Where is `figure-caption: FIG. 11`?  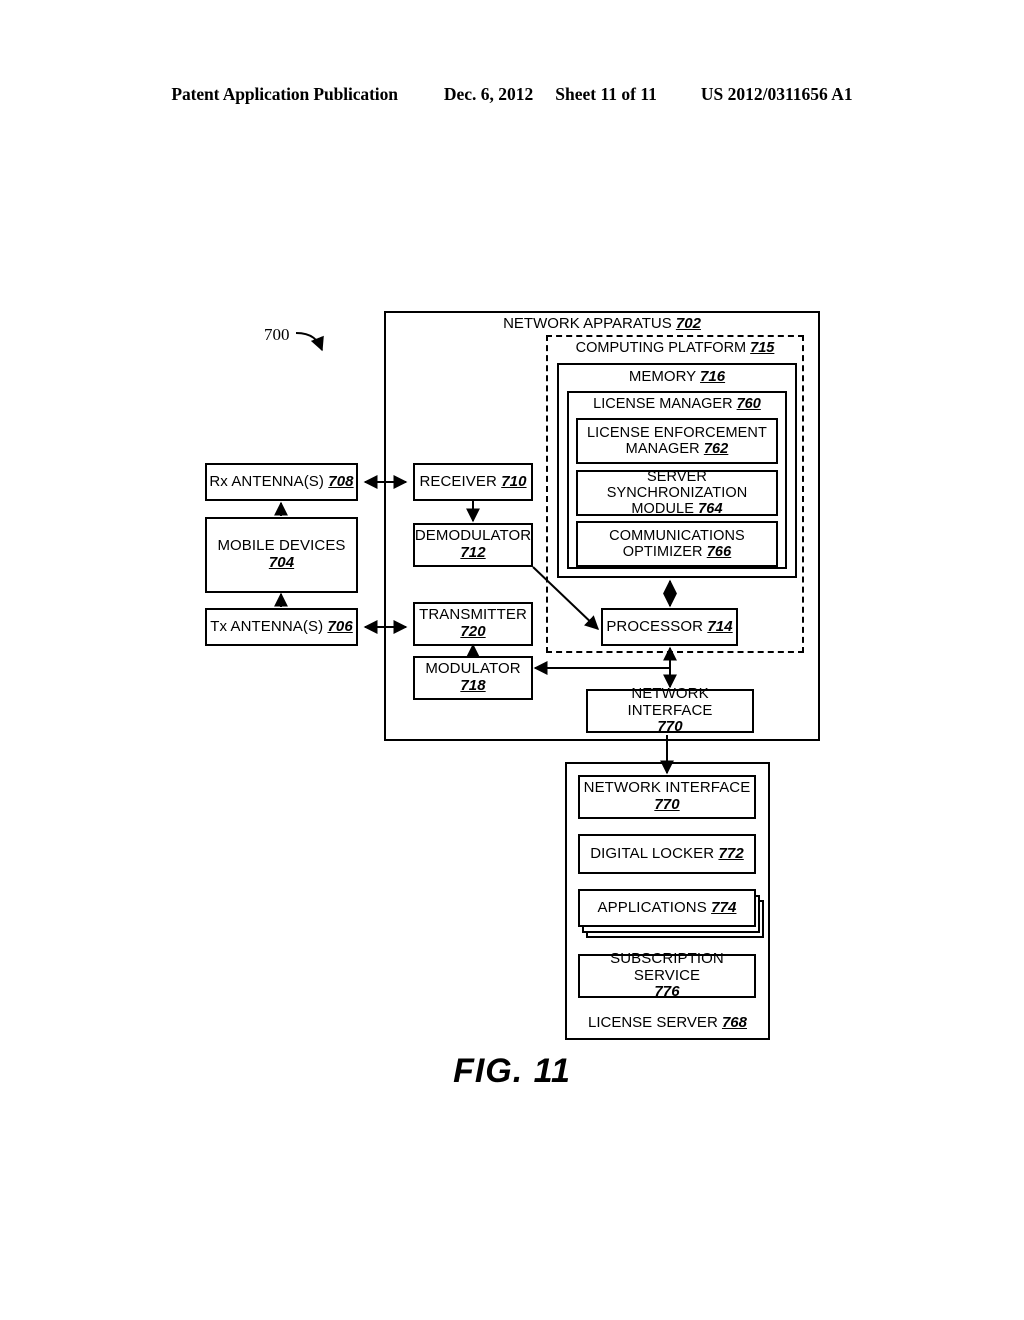
figure-caption: FIG. 11 is located at coordinates (512, 1071).